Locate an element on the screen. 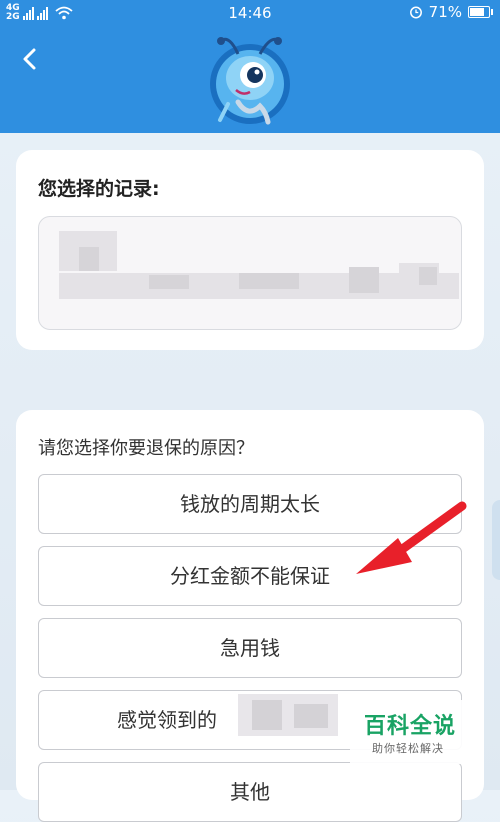  watermark: 百科全说 助你轻松解决 is located at coordinates (410, 732).